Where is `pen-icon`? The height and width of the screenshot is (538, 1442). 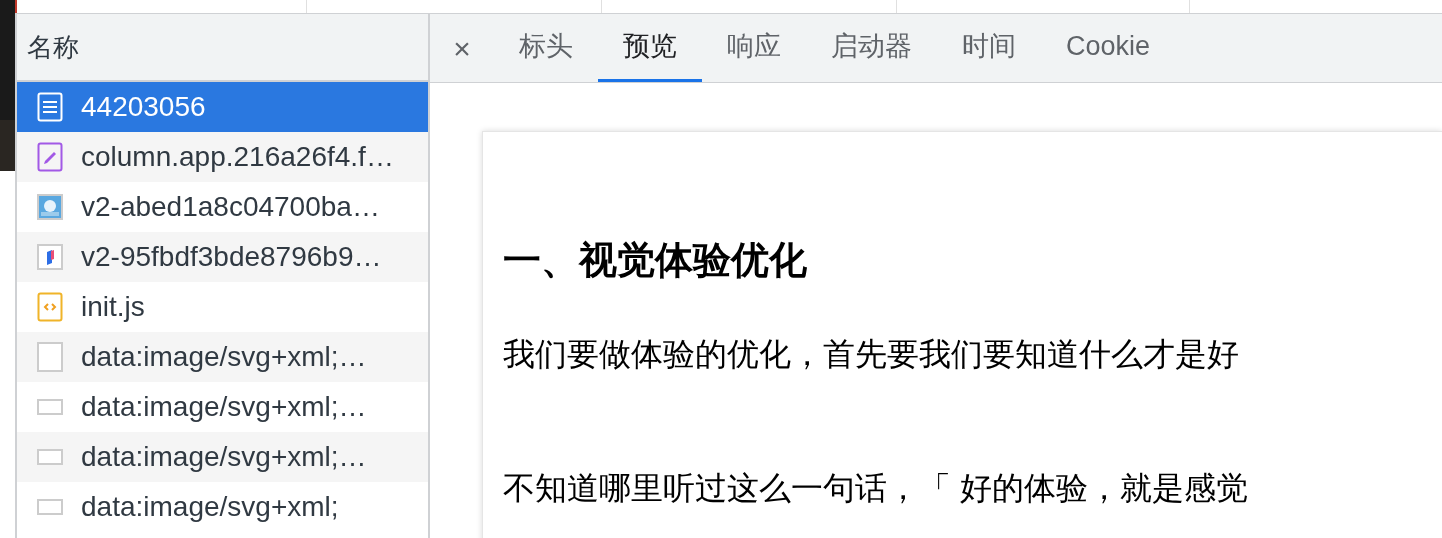 pen-icon is located at coordinates (50, 157).